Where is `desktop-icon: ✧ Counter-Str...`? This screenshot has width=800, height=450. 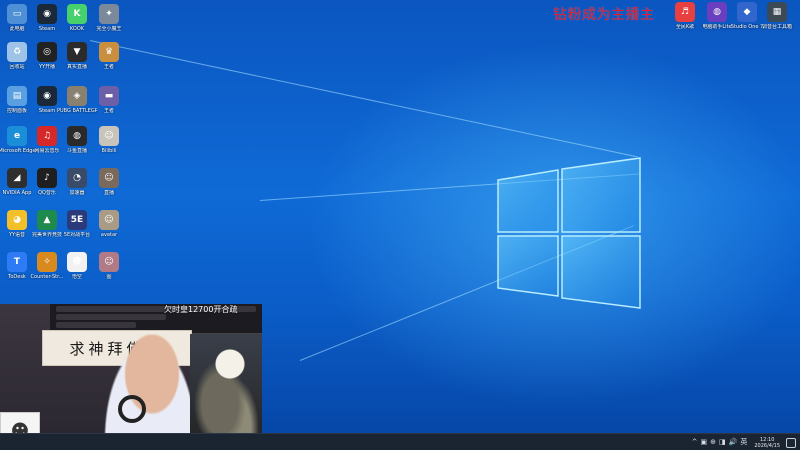
desktop-icon: ✧ Counter-Str... is located at coordinates (47, 270).